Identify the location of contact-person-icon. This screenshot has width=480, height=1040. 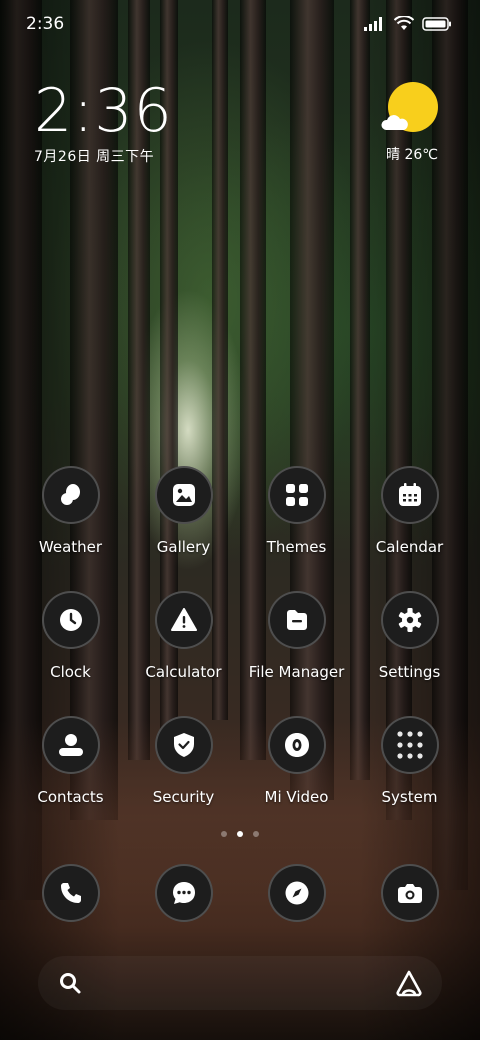
(70, 745).